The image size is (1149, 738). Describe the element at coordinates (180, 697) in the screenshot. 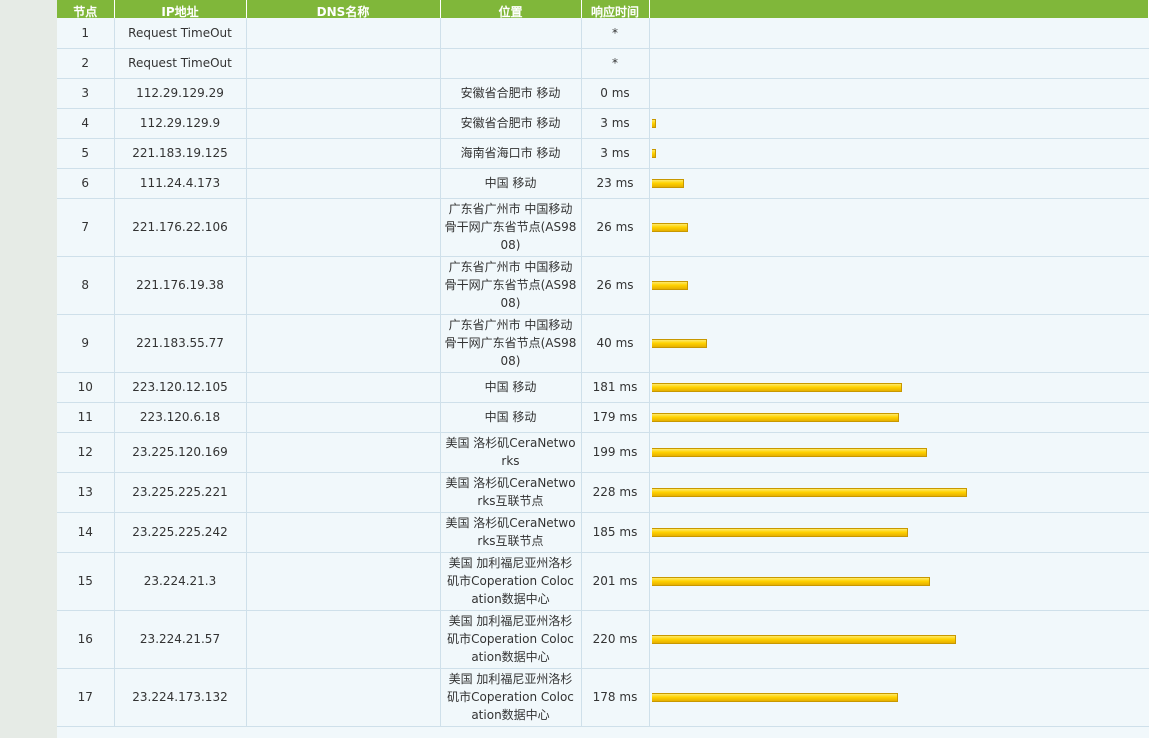

I see `ip-cell: 23.224.173.132` at that location.